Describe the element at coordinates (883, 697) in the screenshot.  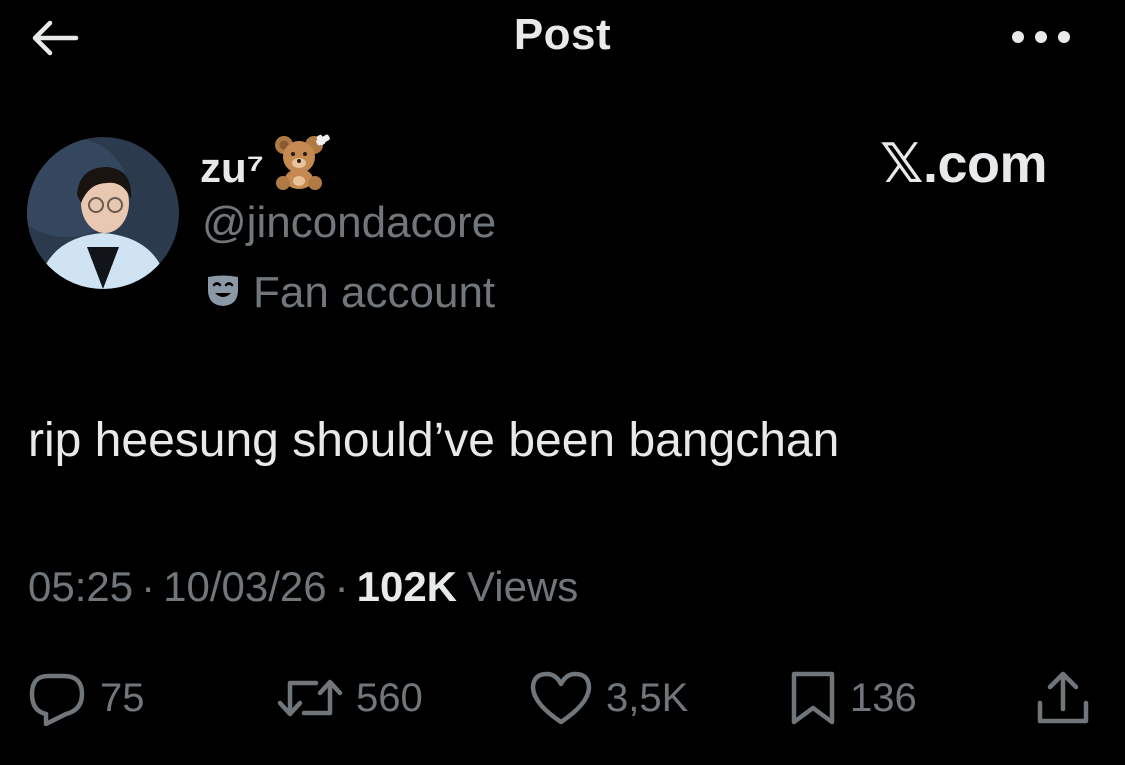
I see `bookmark-count: 136` at that location.